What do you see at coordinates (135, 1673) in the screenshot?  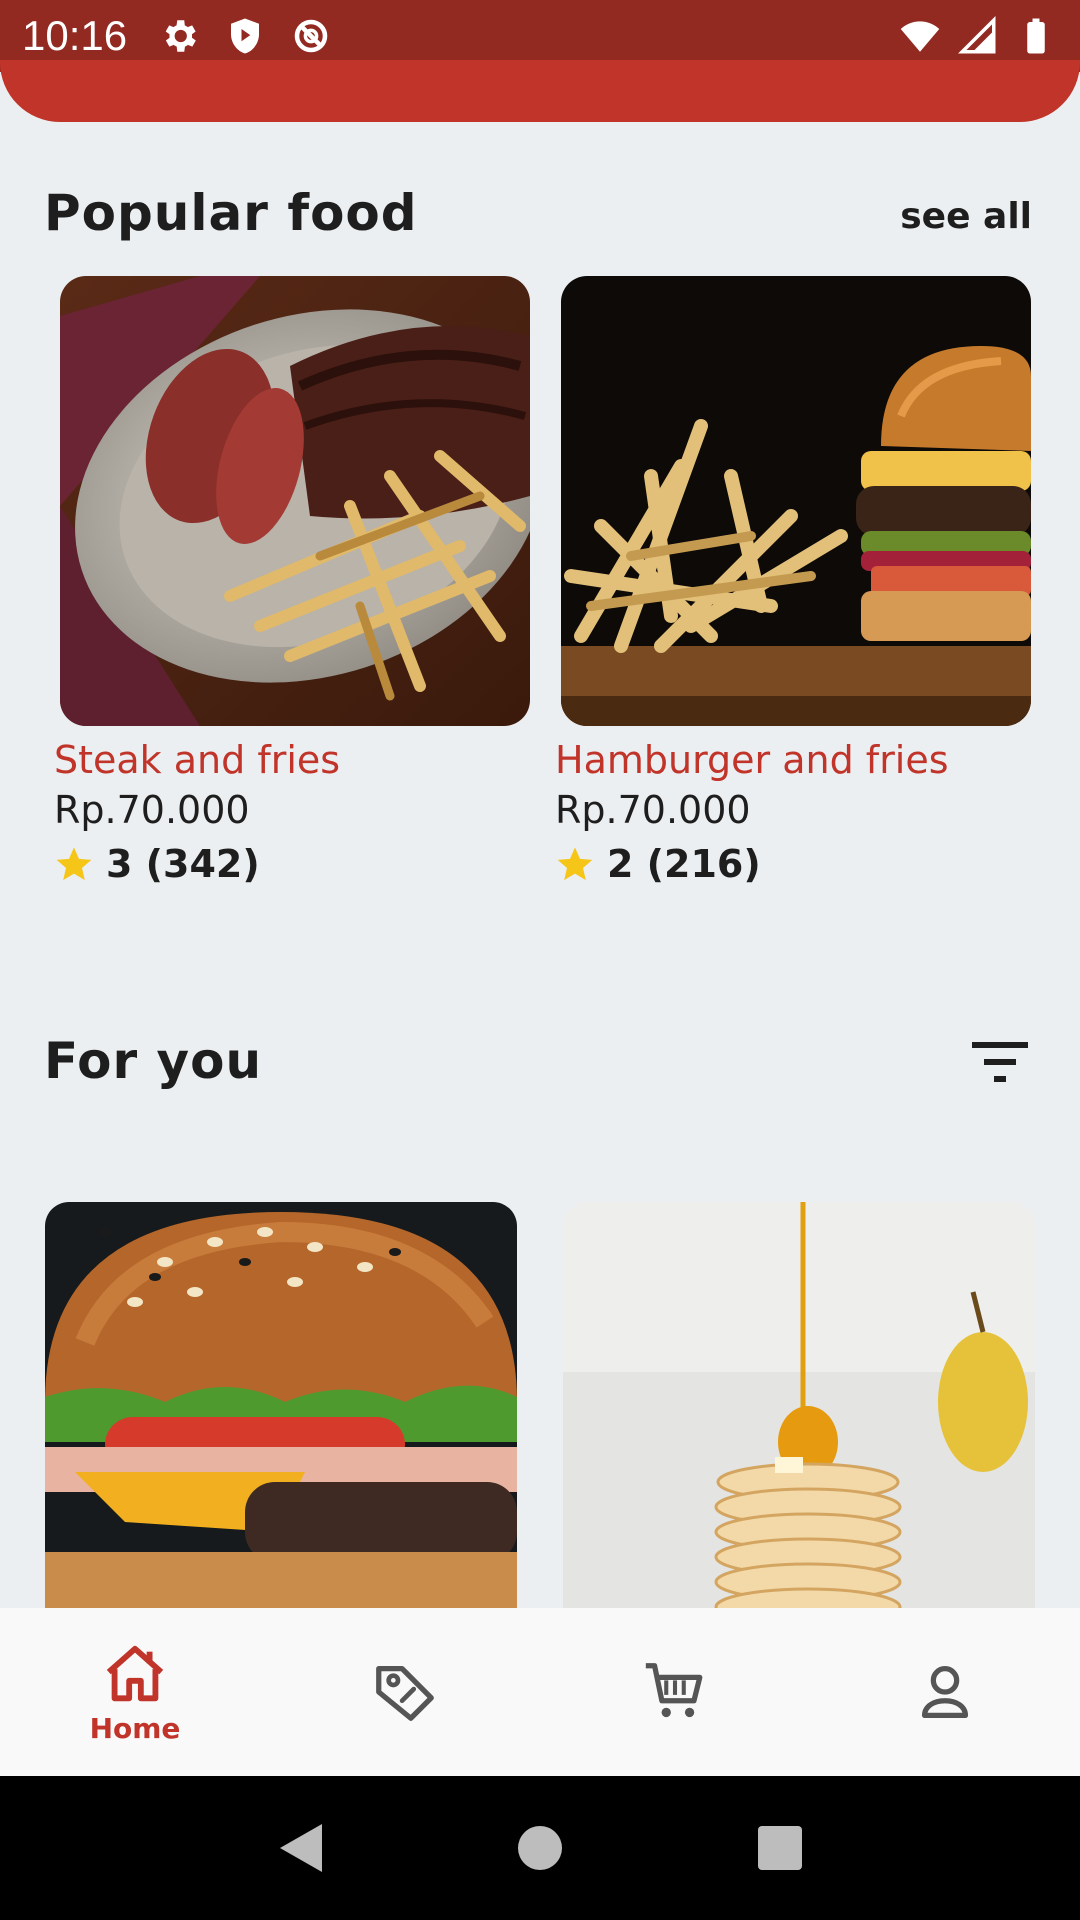 I see `home-icon` at bounding box center [135, 1673].